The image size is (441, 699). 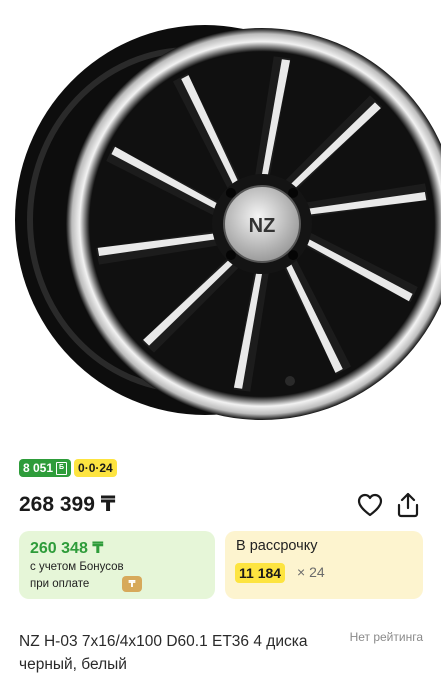 What do you see at coordinates (290, 381) in the screenshot?
I see `valve-stem` at bounding box center [290, 381].